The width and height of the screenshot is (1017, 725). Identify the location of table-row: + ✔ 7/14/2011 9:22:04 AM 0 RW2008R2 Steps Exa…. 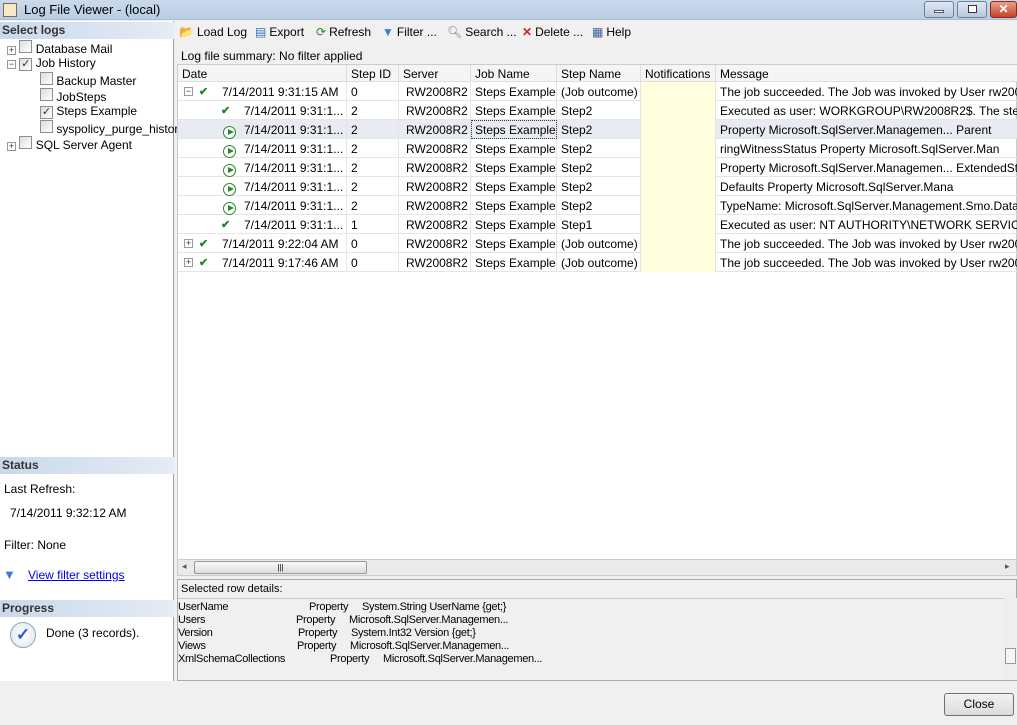
(597, 243).